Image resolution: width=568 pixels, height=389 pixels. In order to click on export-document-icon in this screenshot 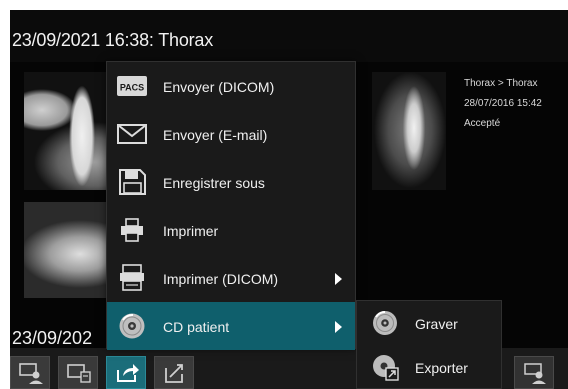, I will do `click(174, 373)`.